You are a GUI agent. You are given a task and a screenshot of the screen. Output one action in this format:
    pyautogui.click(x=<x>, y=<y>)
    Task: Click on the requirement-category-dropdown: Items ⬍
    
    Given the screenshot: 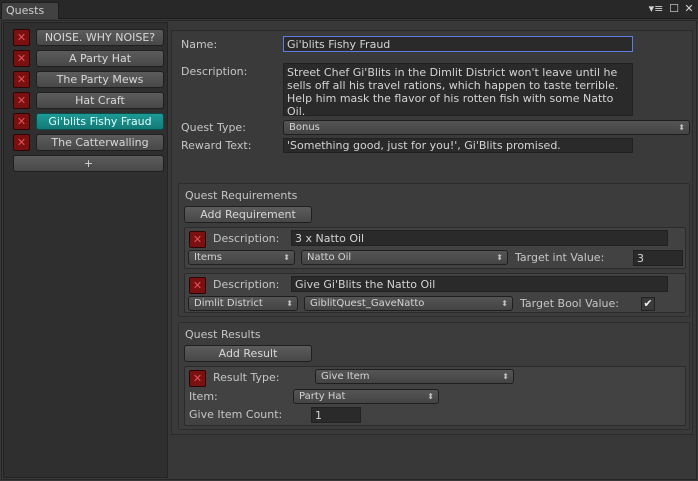 What is the action you would take?
    pyautogui.click(x=241, y=257)
    